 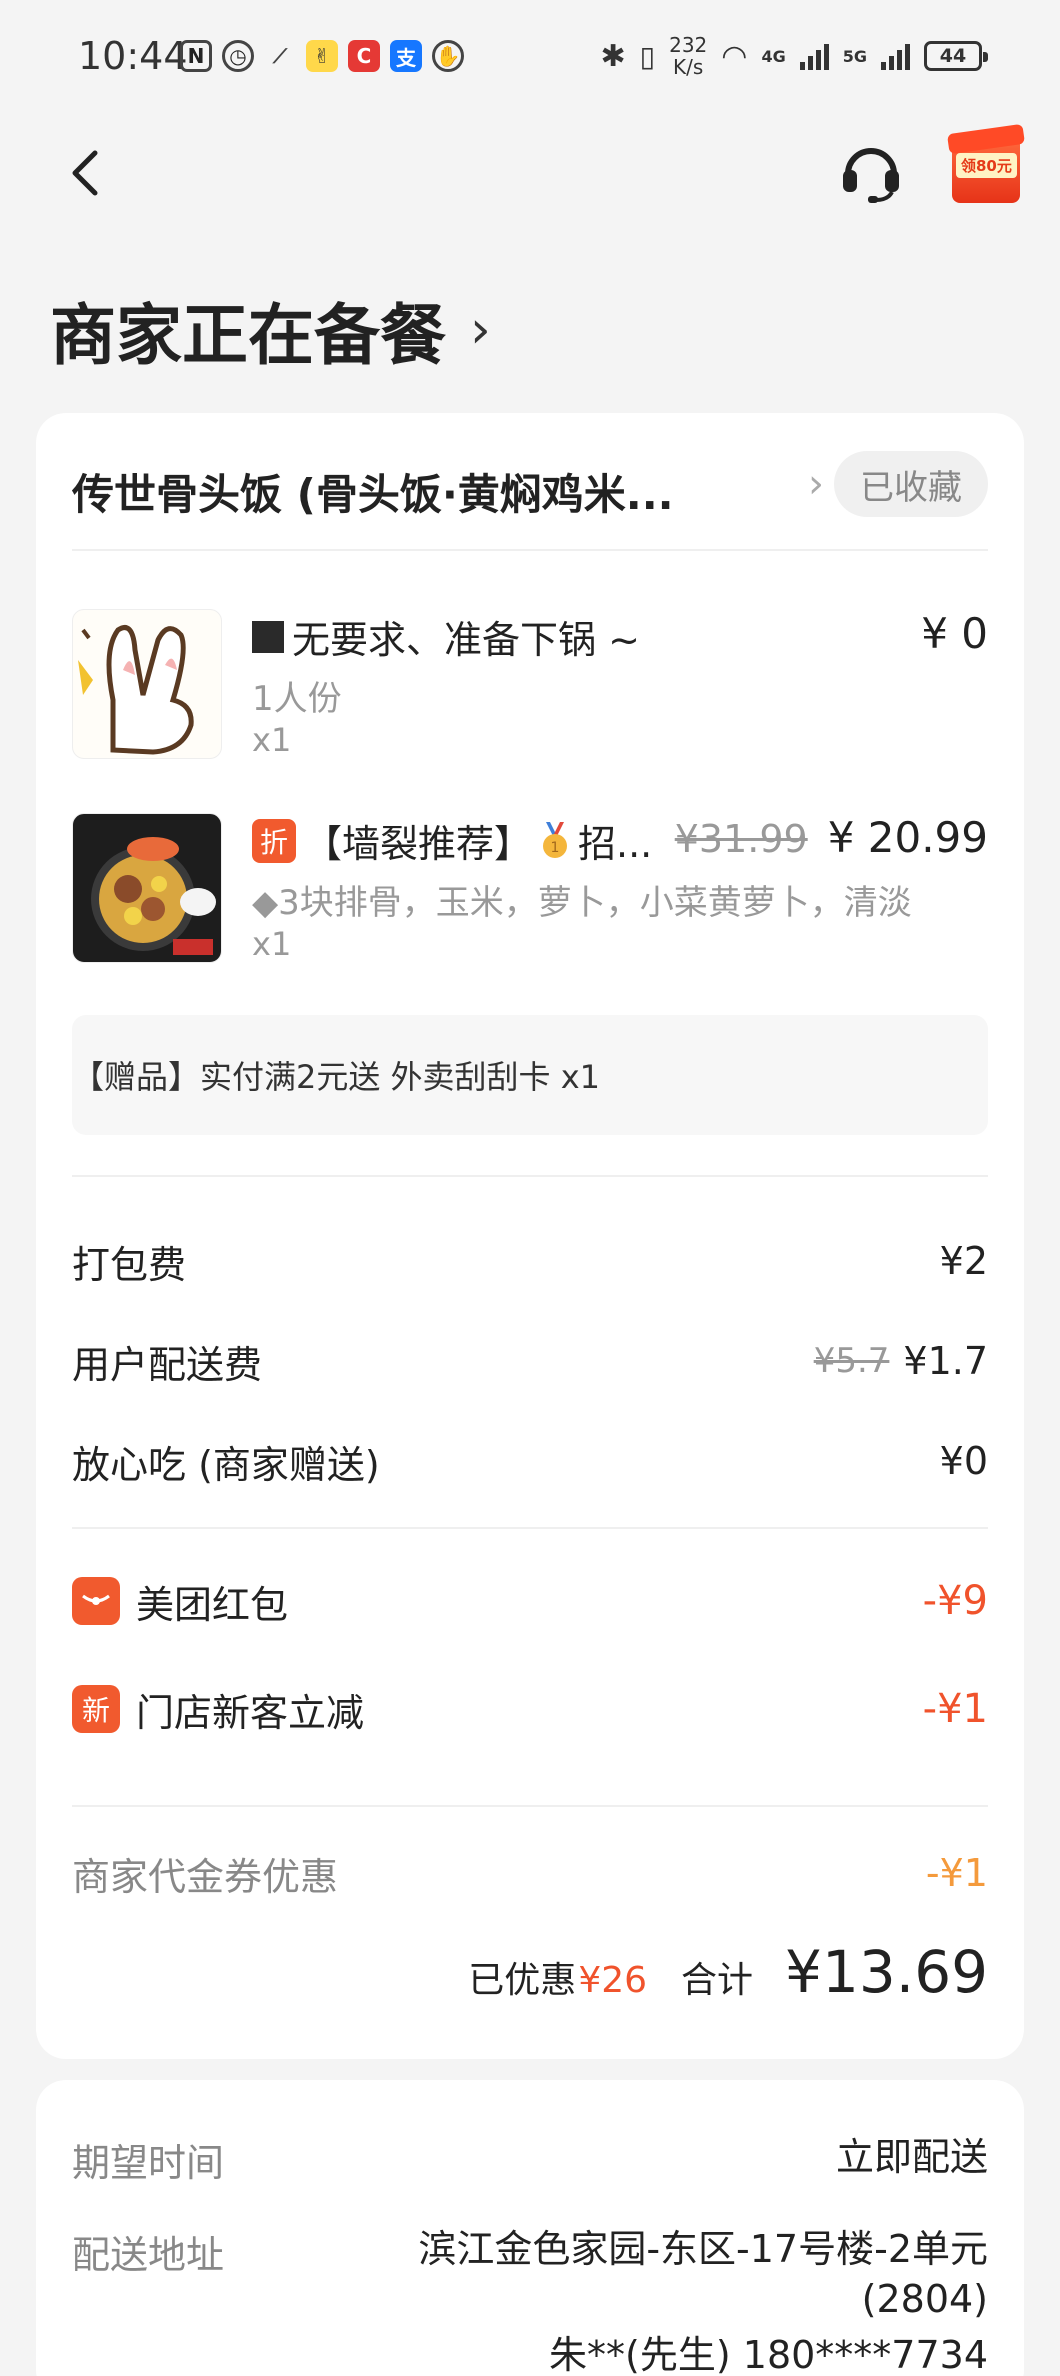 I want to click on food-dish-image, so click(x=147, y=888).